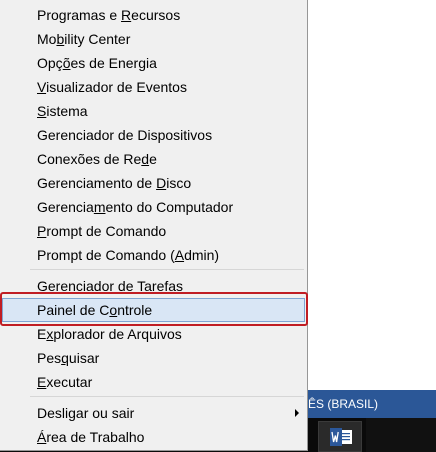  I want to click on access-key: g, so click(72, 413).